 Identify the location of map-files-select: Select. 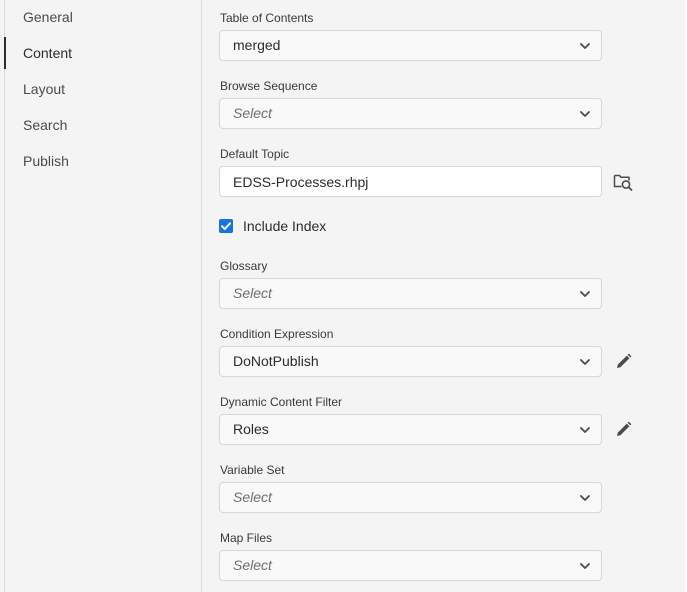
(410, 565).